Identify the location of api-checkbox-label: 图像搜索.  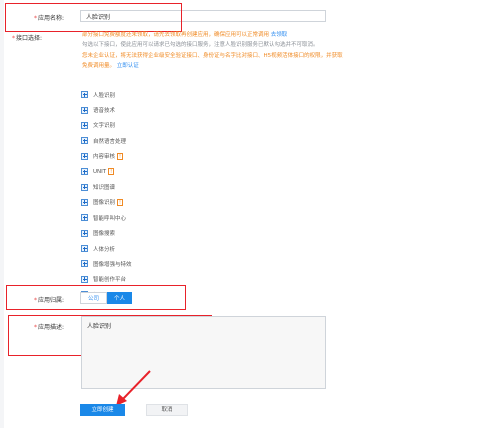
(104, 234).